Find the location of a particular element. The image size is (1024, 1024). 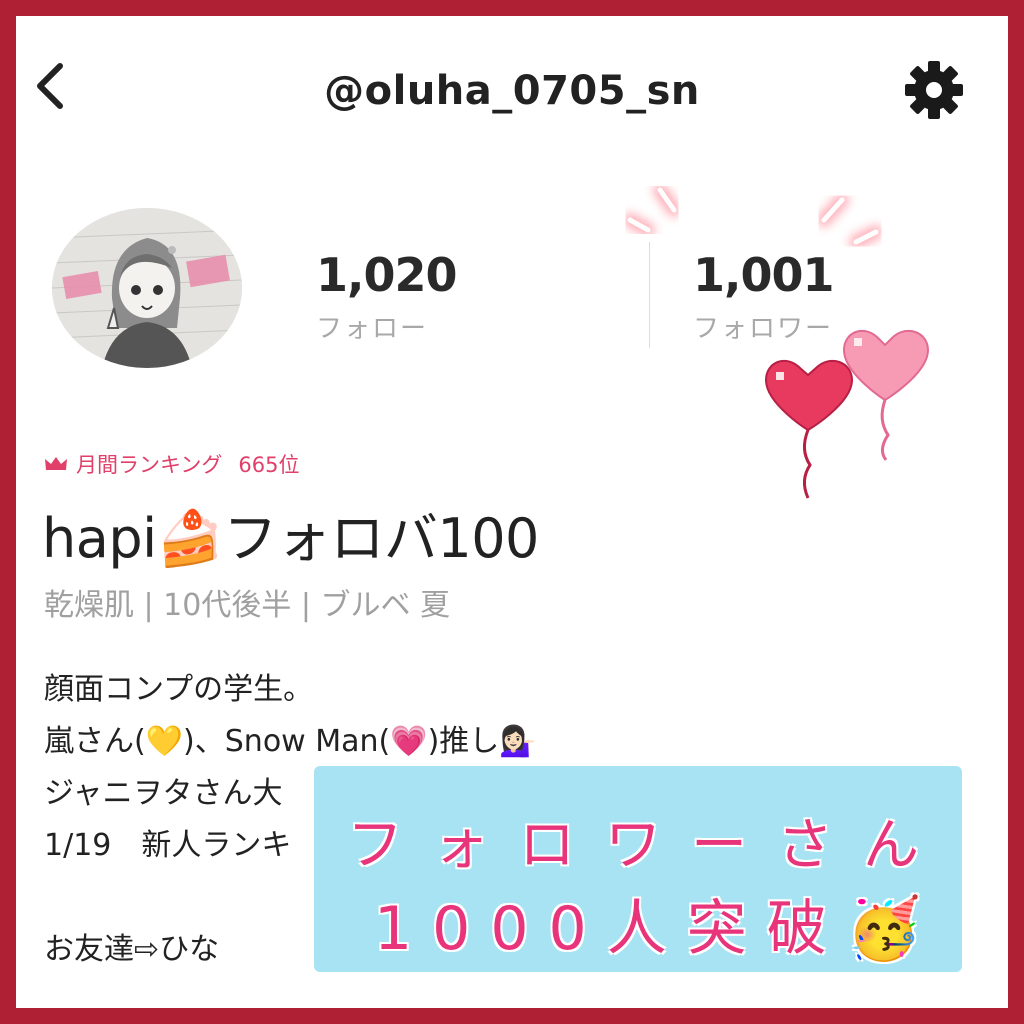

follow-stat: 1,020 フォロー is located at coordinates (387, 296).